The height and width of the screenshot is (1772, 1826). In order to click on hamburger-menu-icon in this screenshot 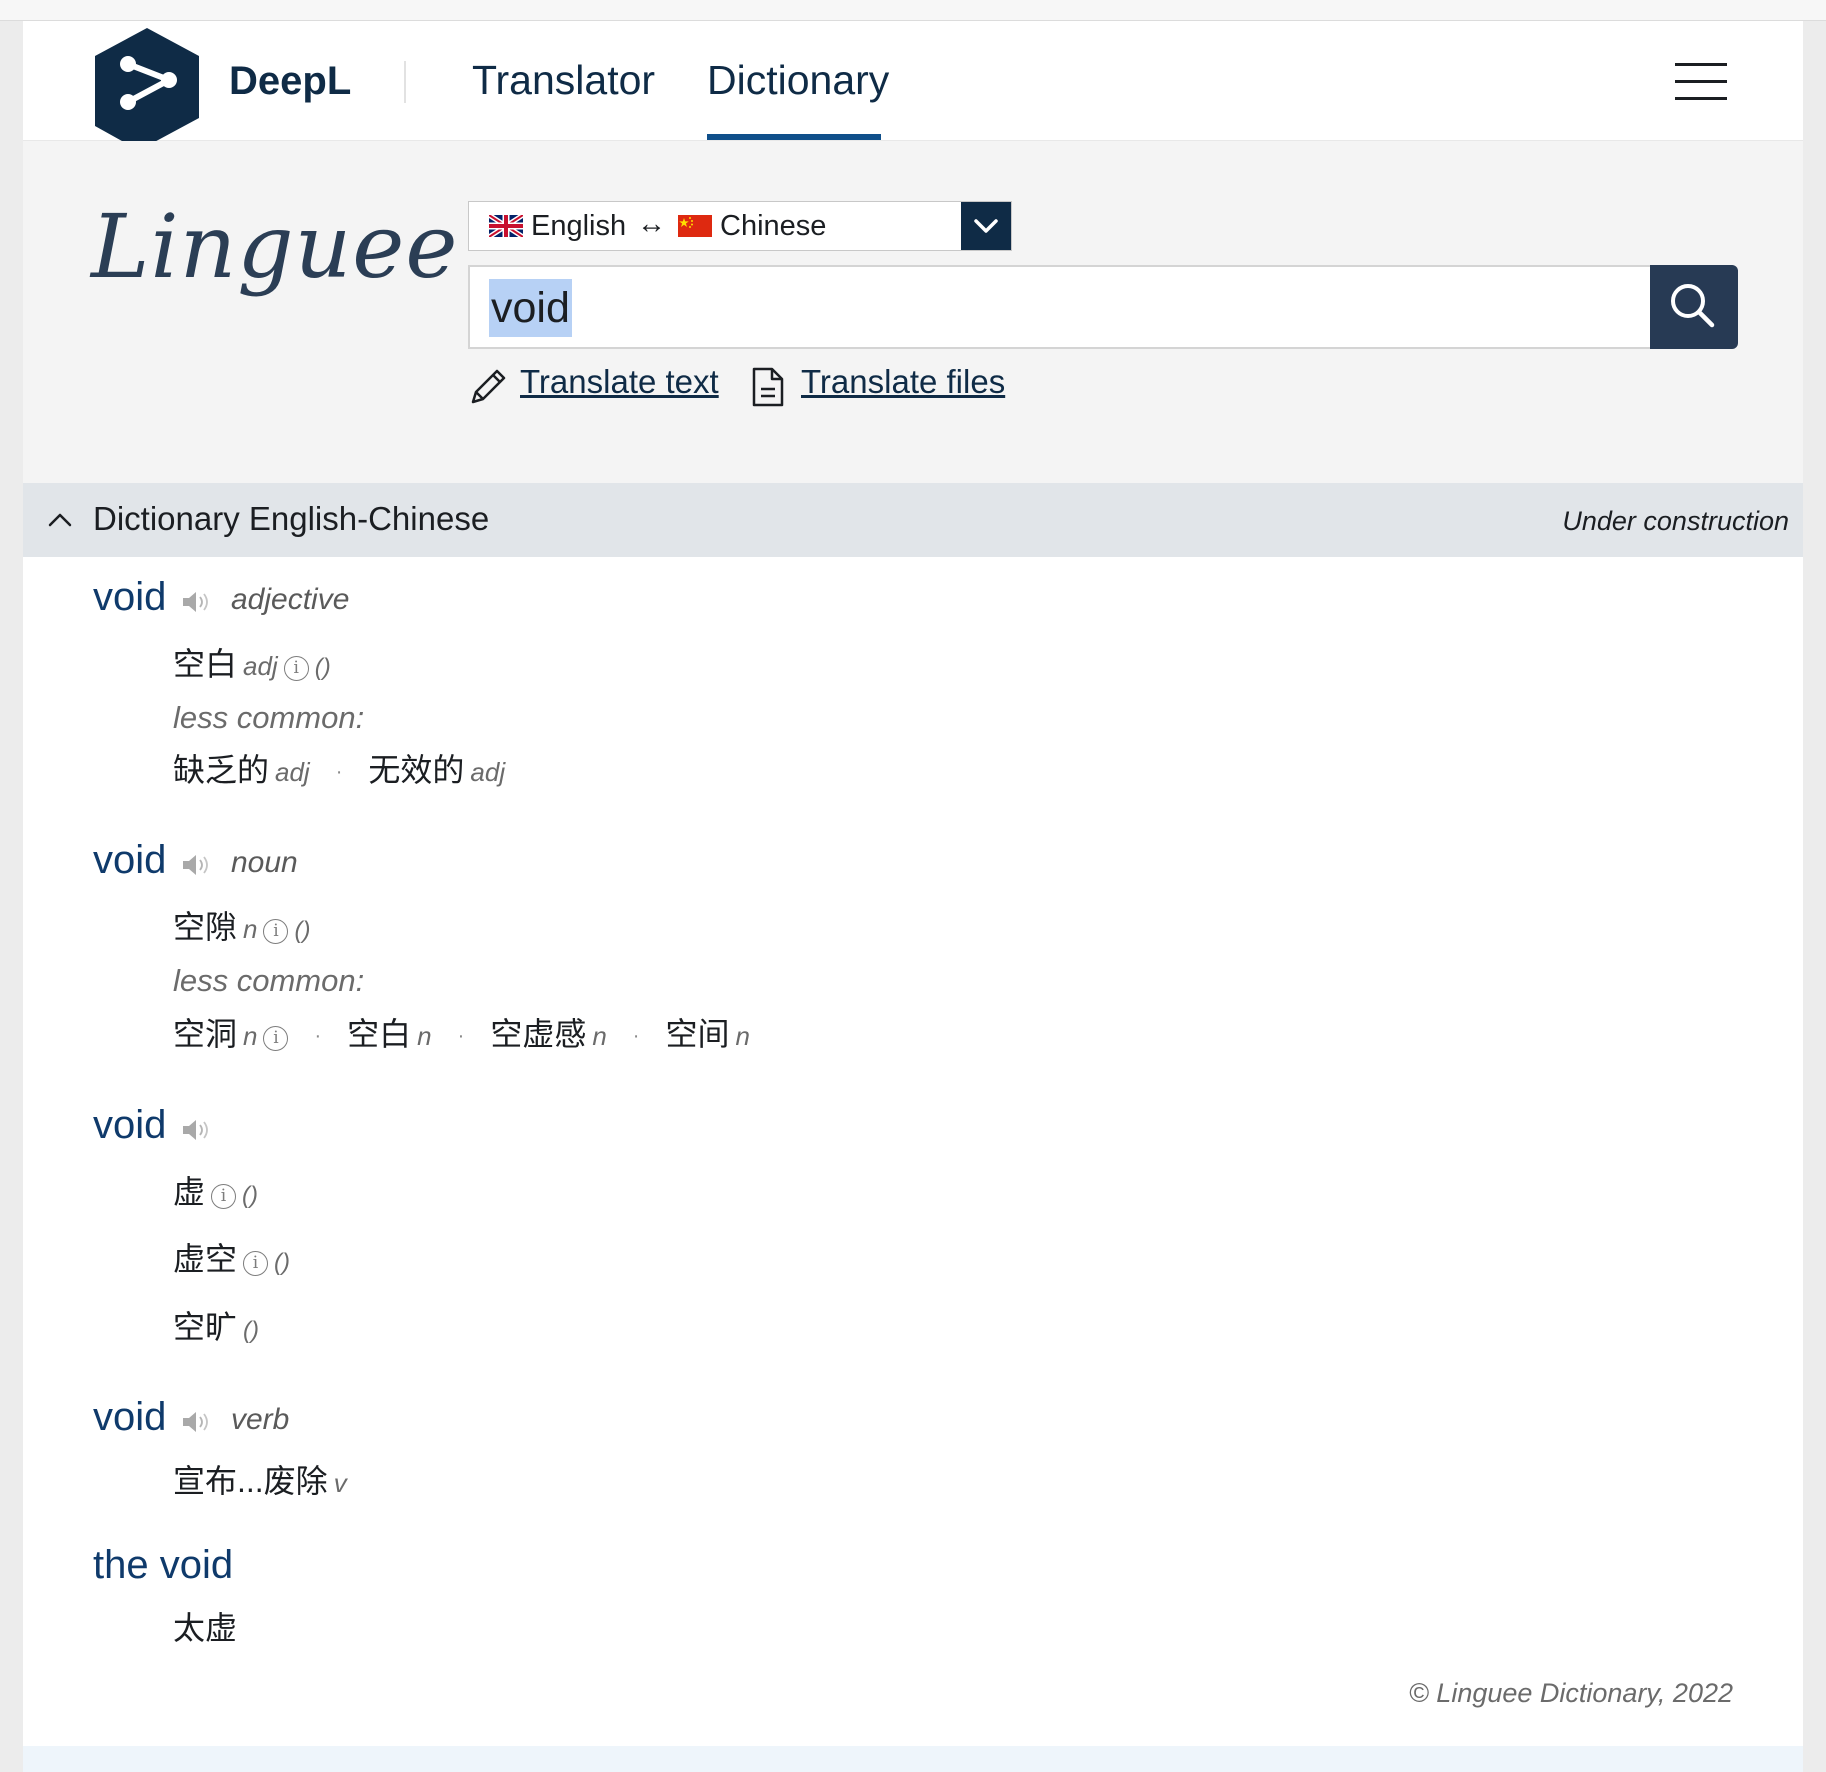, I will do `click(1701, 82)`.